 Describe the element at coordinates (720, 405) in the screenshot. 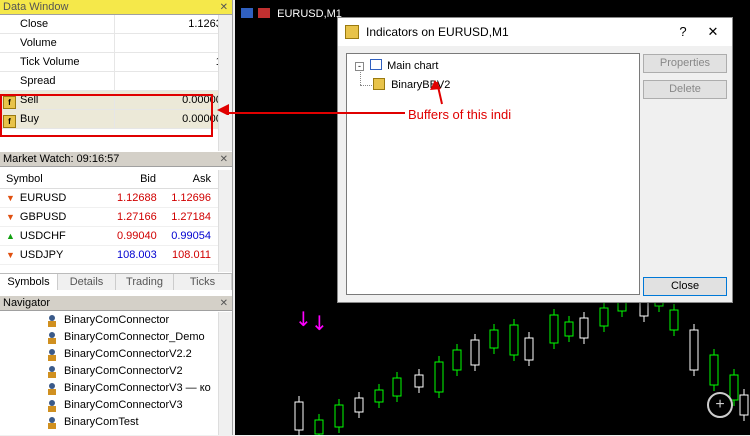

I see `zoom-icon: +` at that location.